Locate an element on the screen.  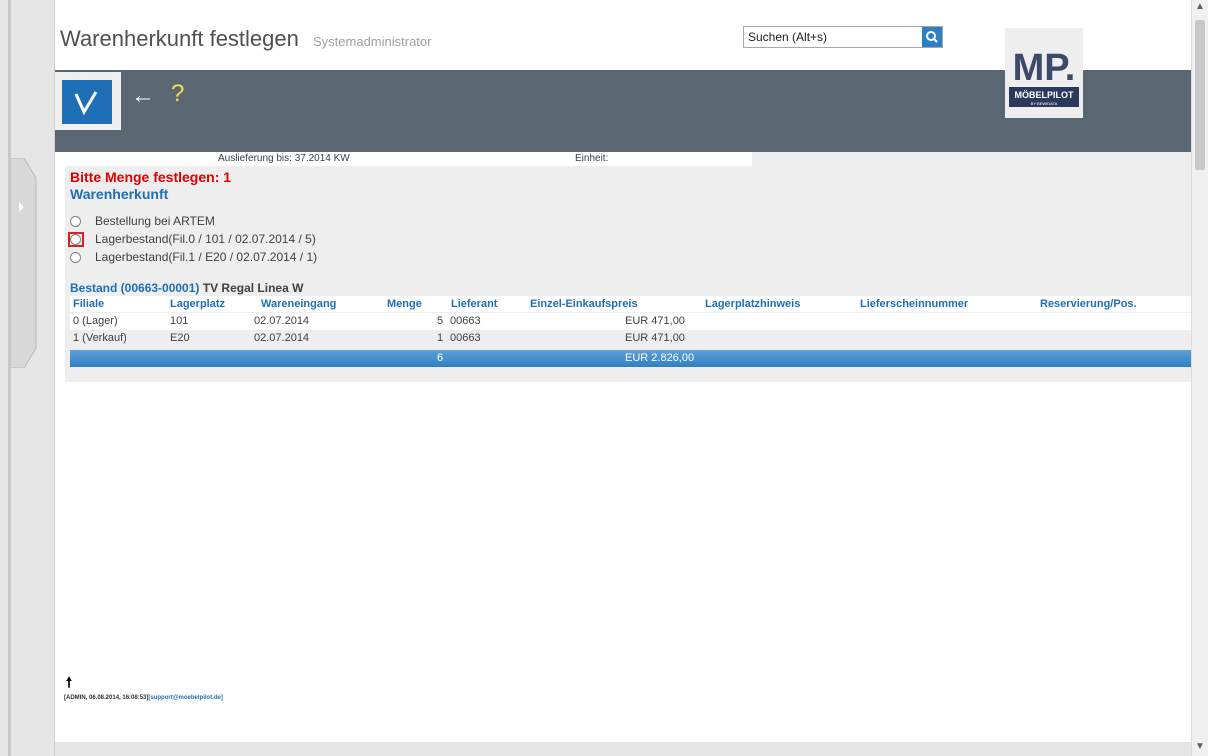
col-wareneingang: Wareneingang is located at coordinates (298, 304).